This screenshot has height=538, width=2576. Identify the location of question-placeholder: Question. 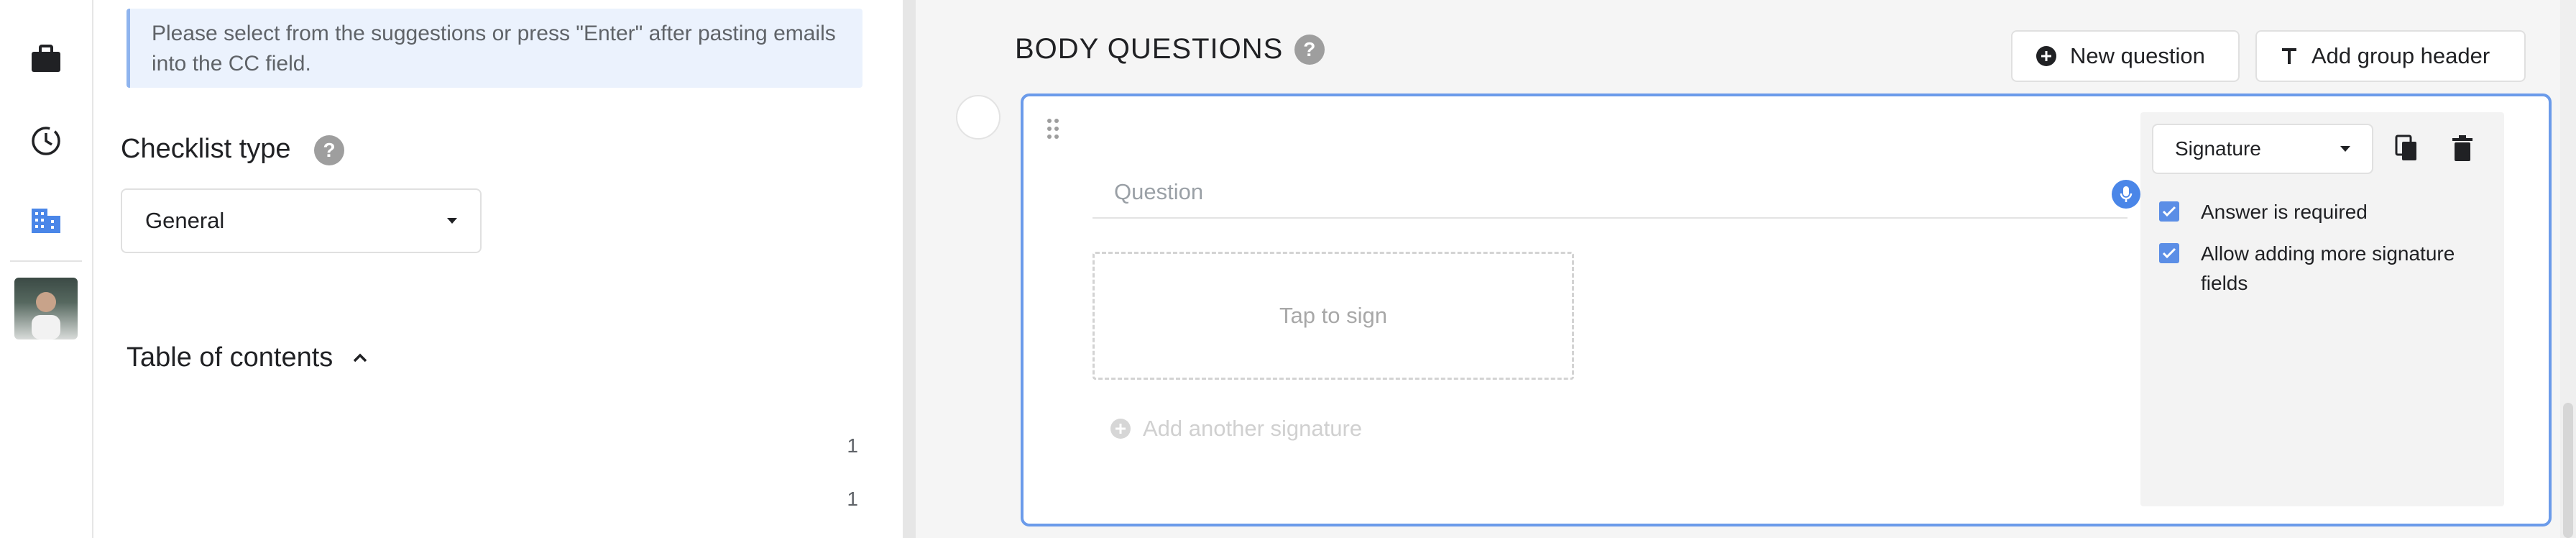
(1159, 191).